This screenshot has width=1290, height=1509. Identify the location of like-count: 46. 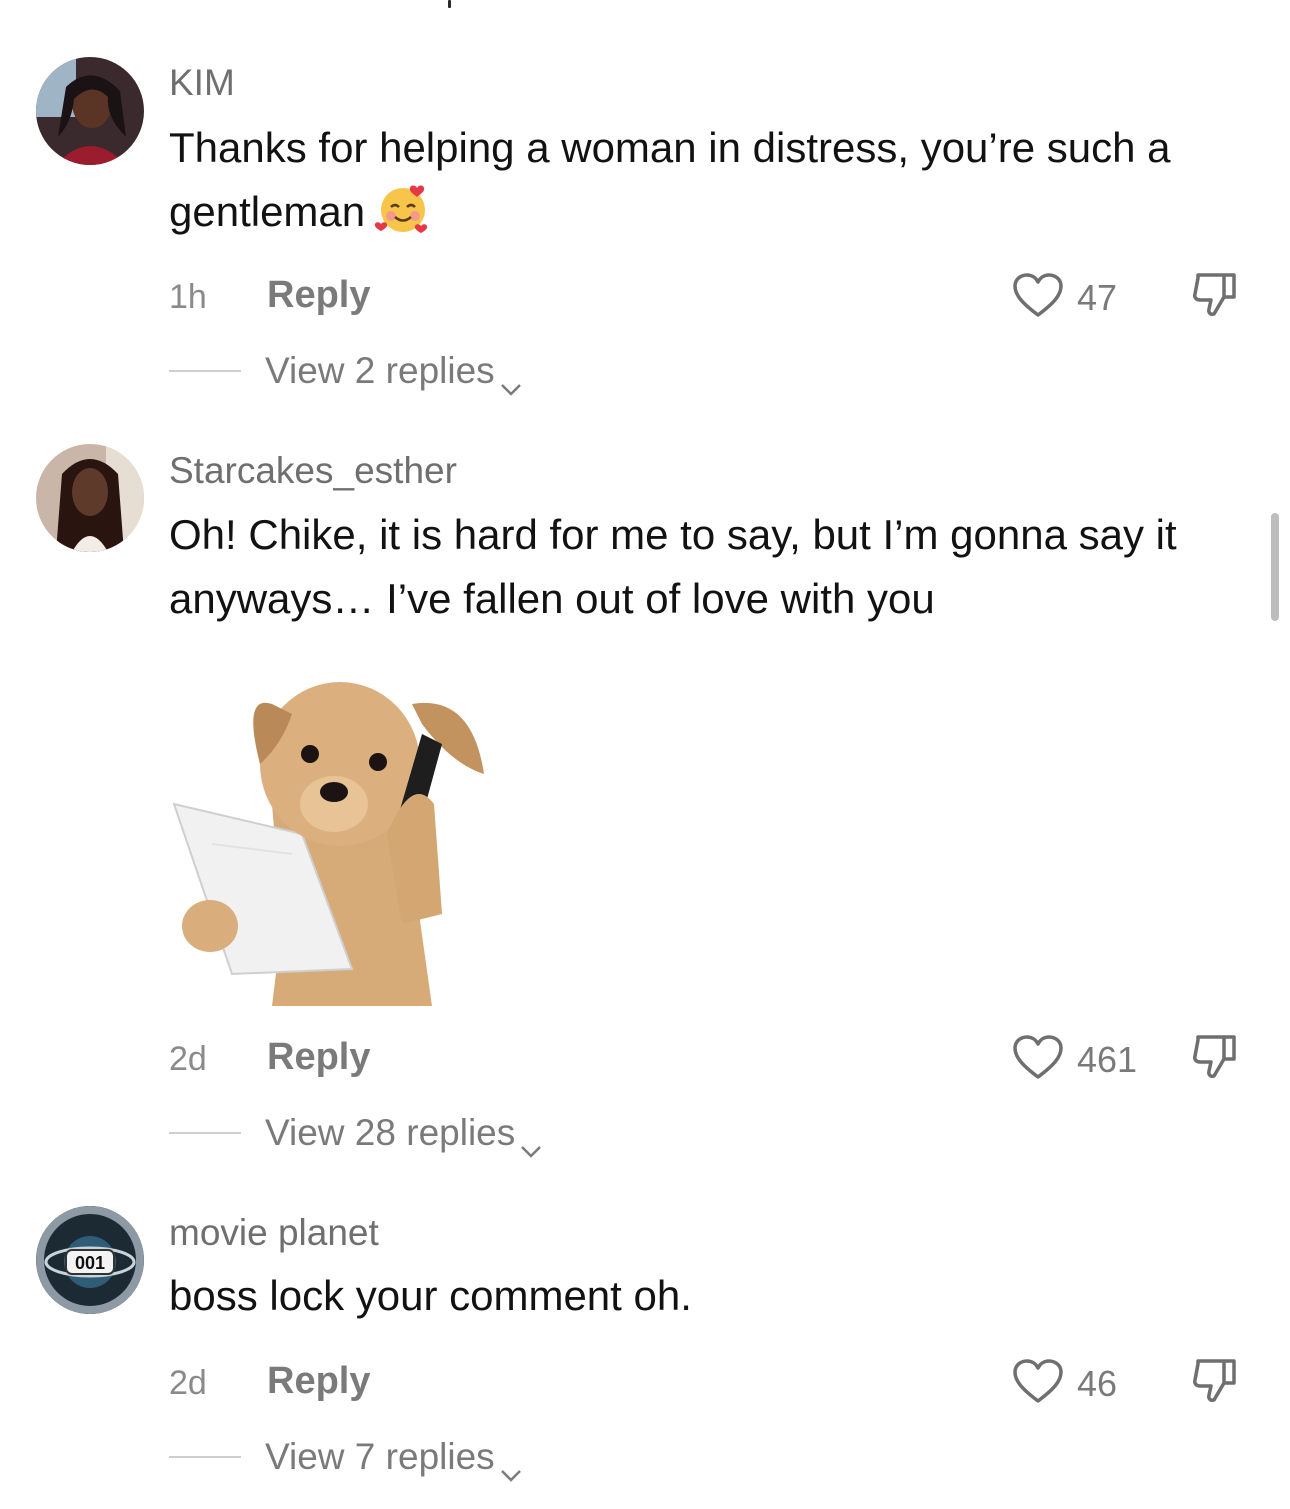
(1097, 1383).